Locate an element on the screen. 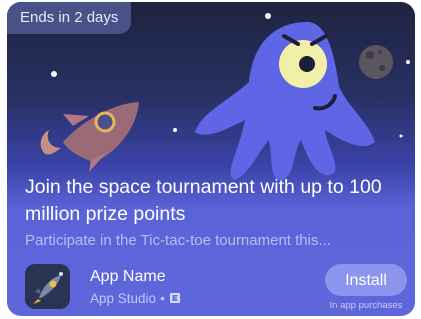  rocket is located at coordinates (89, 137).